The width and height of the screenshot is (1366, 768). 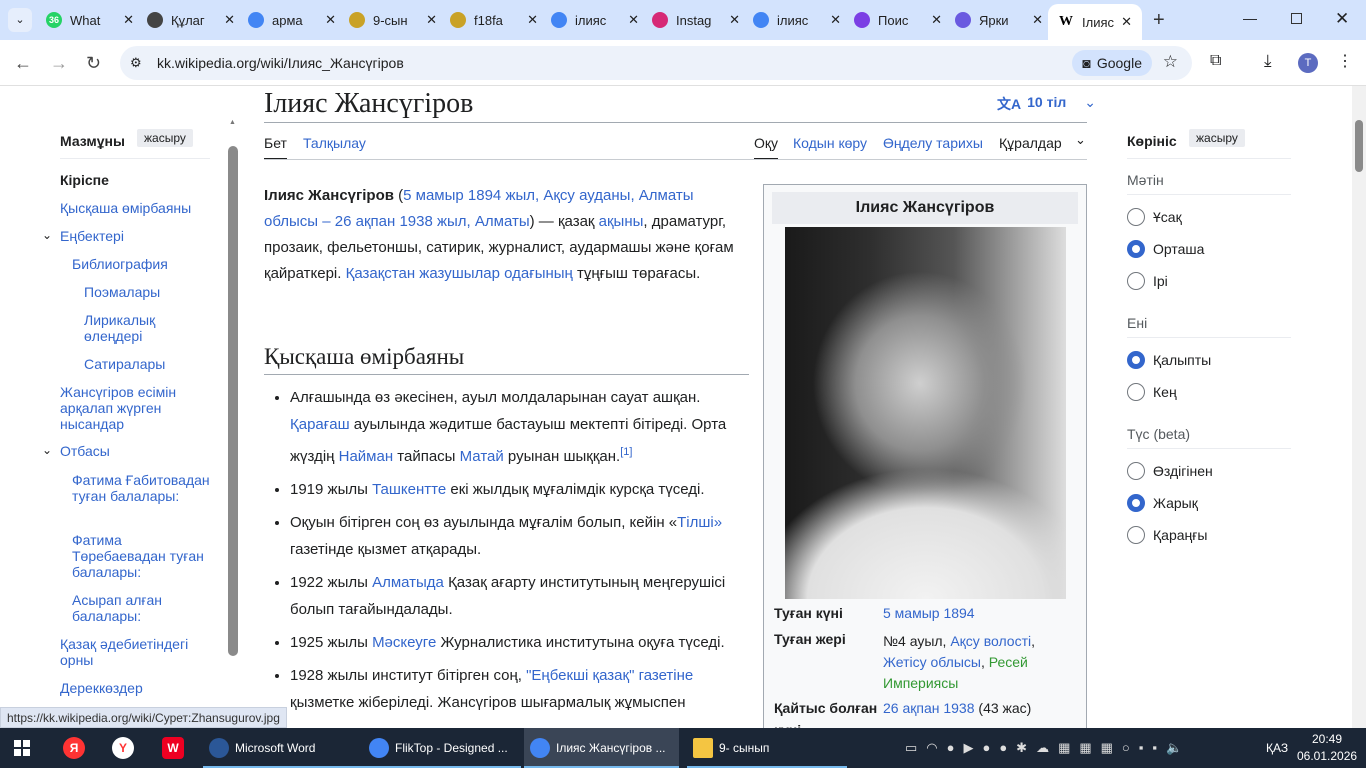 What do you see at coordinates (1277, 748) in the screenshot?
I see `language-indicator: ҚАЗ` at bounding box center [1277, 748].